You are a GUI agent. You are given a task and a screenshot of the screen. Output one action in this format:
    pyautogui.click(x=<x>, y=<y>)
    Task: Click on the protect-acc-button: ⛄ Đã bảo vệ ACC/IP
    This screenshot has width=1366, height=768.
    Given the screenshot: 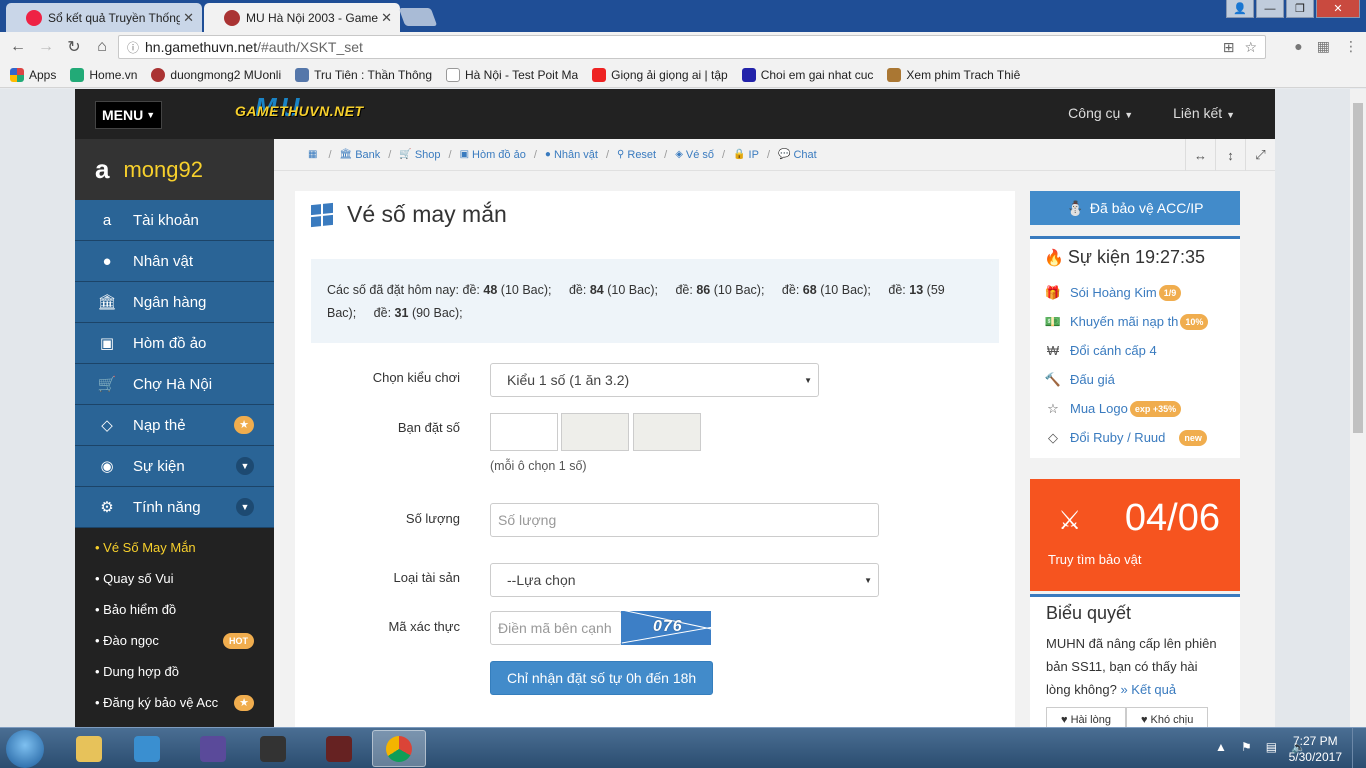 What is the action you would take?
    pyautogui.click(x=1135, y=208)
    